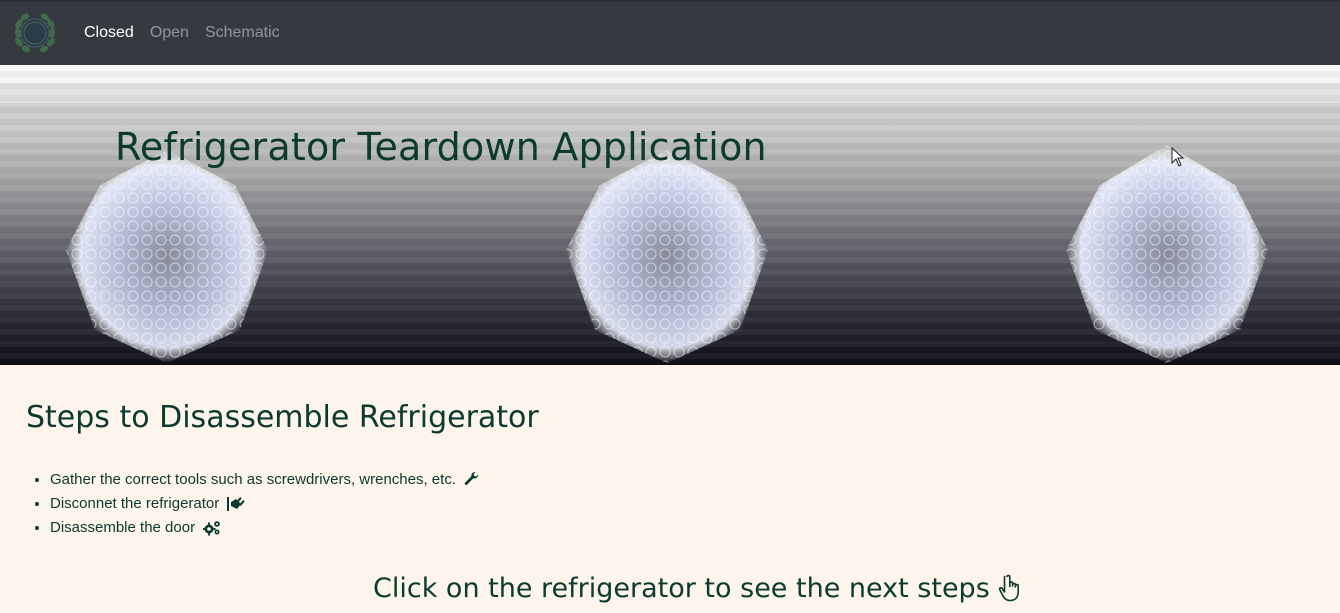 The image size is (1340, 613). I want to click on nav-link-open: Open, so click(169, 33).